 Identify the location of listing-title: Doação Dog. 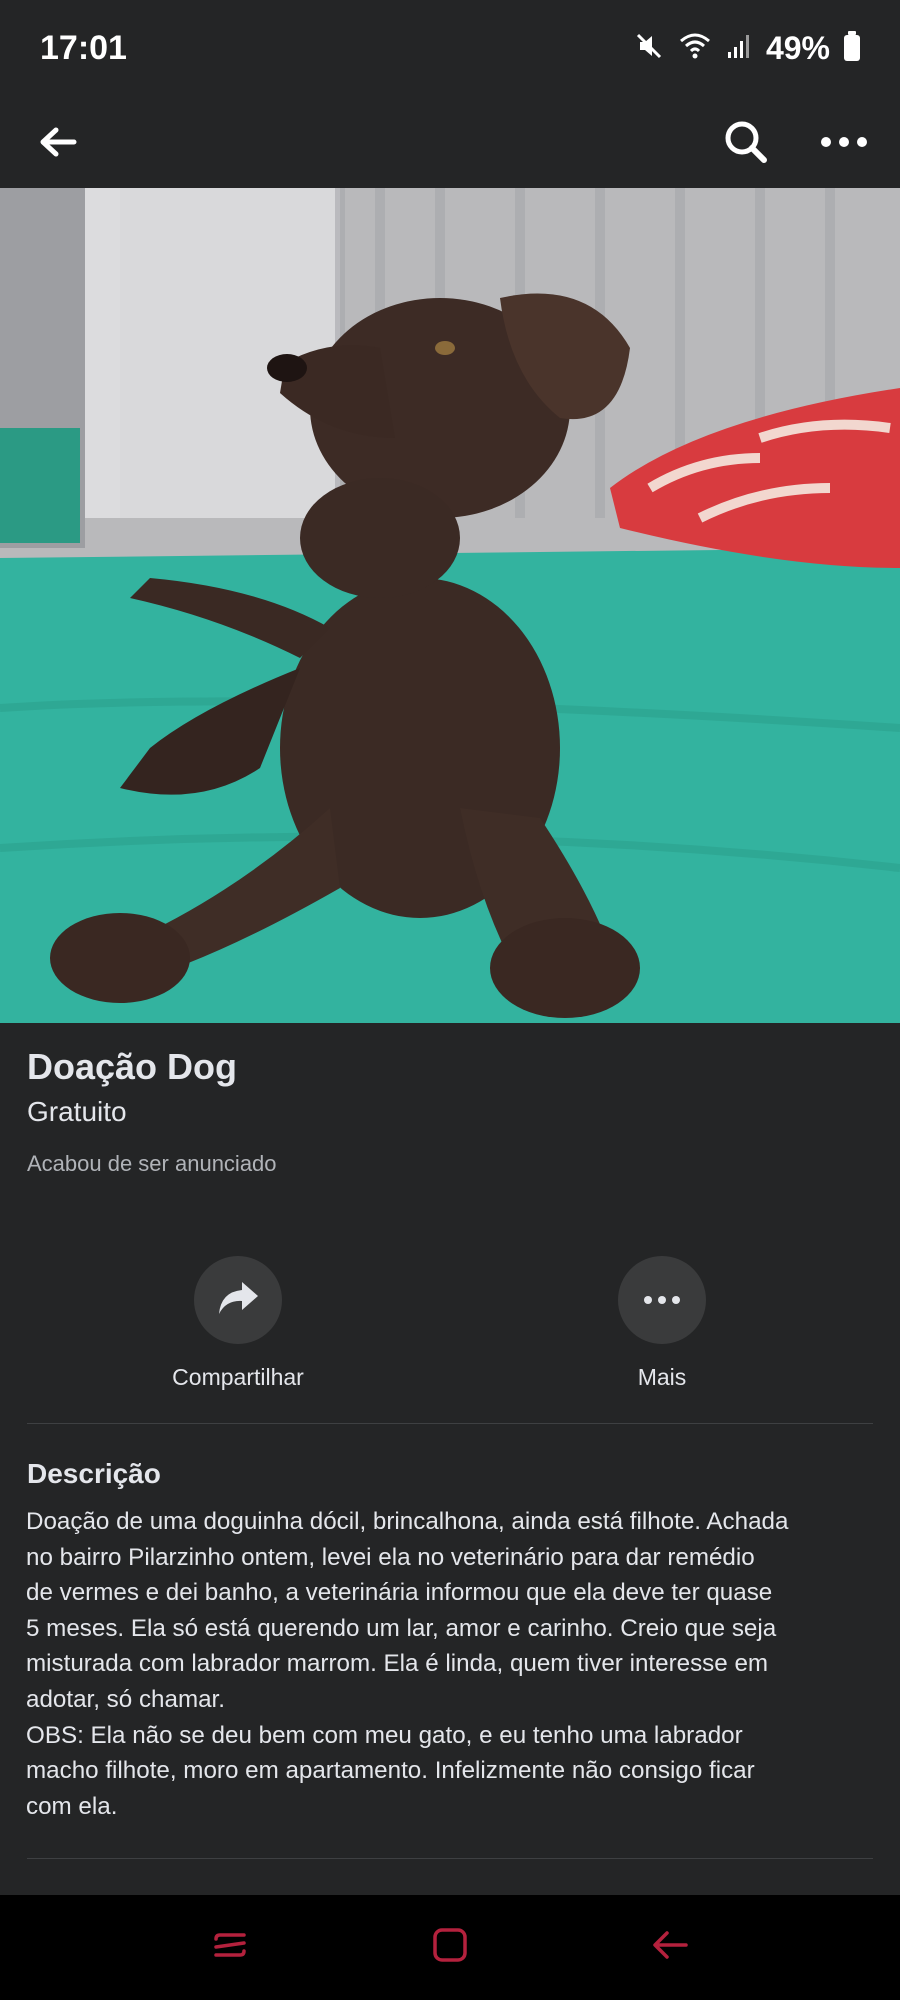
(132, 1066).